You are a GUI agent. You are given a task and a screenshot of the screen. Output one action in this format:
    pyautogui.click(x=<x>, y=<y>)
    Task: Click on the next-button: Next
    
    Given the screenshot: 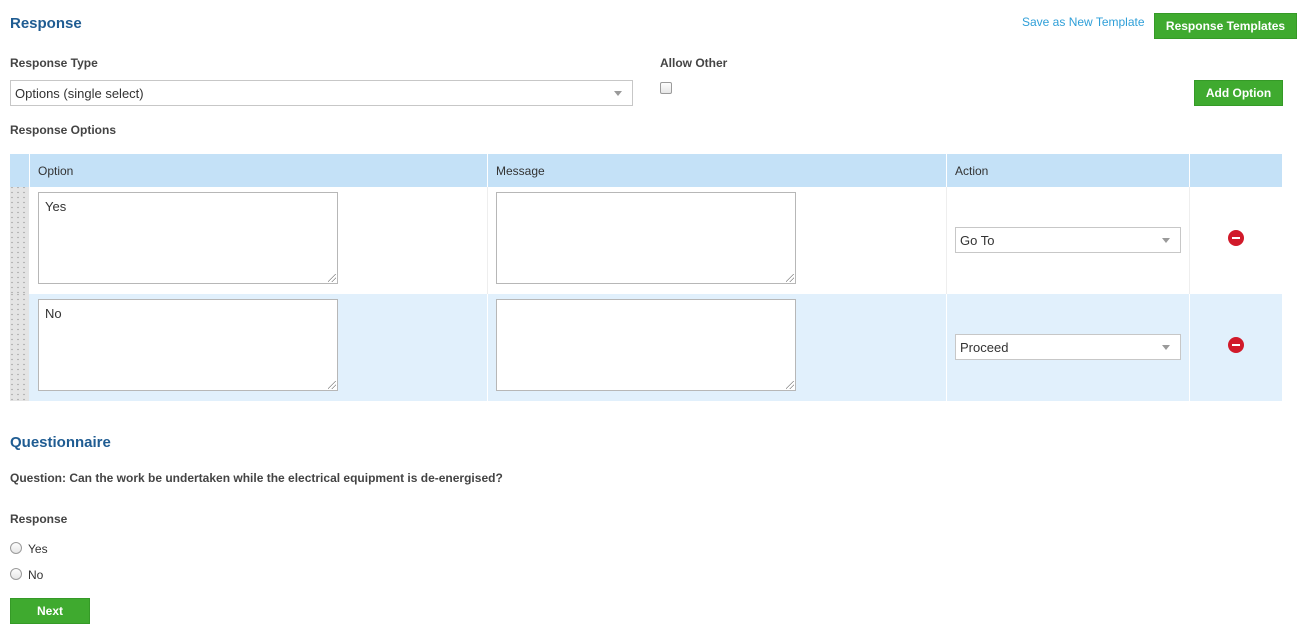 What is the action you would take?
    pyautogui.click(x=50, y=611)
    